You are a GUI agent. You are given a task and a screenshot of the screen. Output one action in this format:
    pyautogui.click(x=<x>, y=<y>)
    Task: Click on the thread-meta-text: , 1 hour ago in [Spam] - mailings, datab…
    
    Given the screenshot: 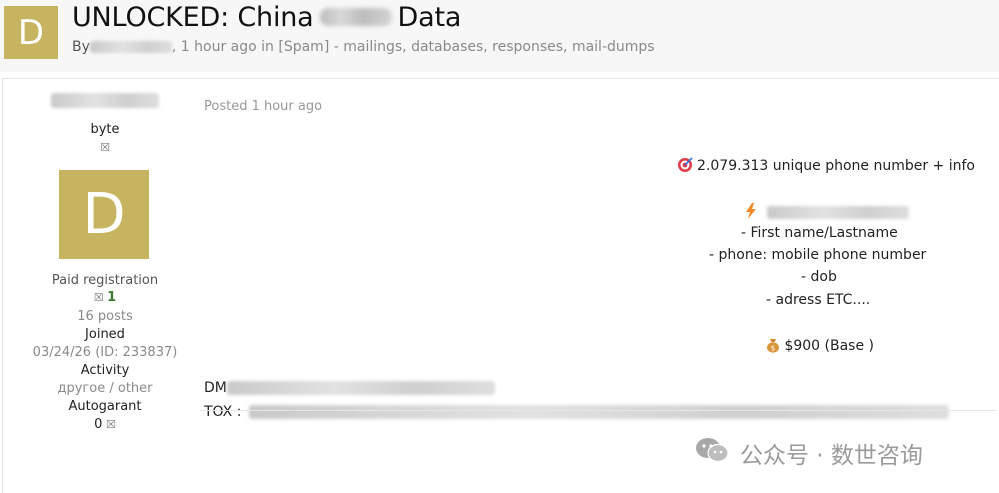 What is the action you would take?
    pyautogui.click(x=413, y=47)
    